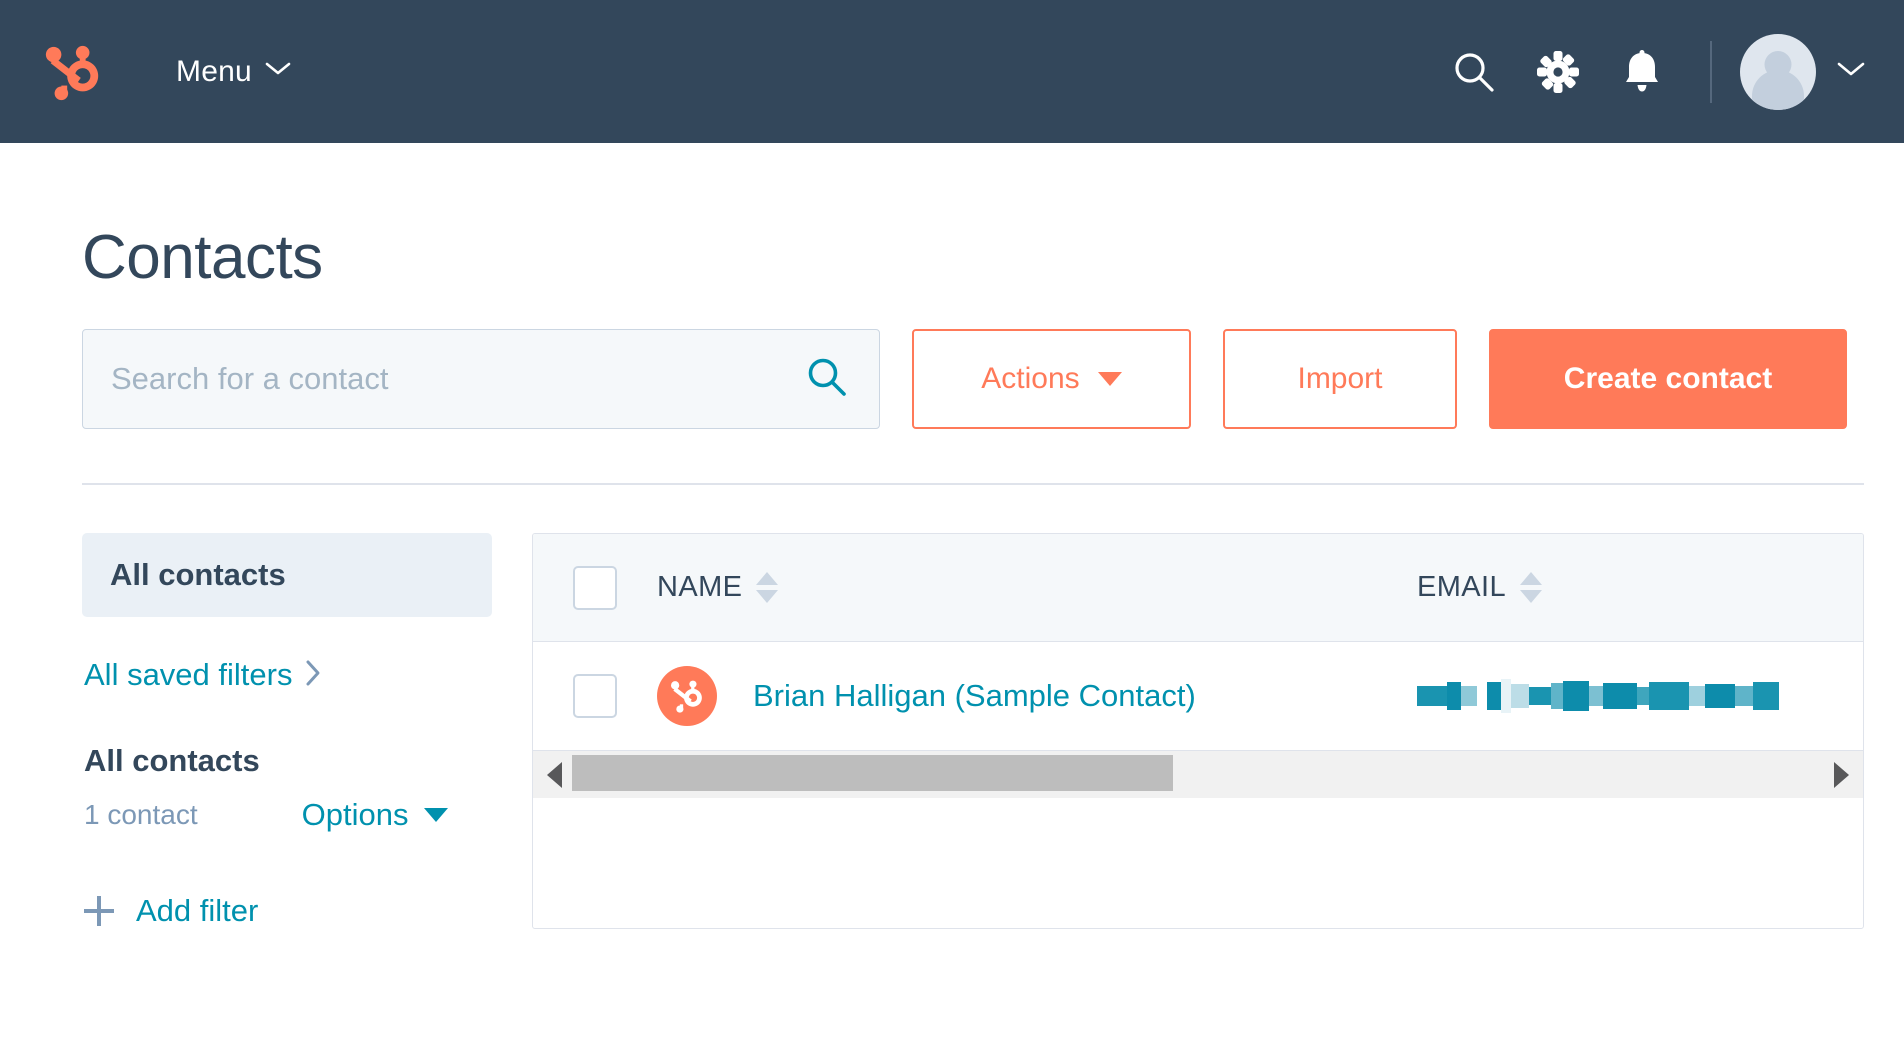  I want to click on scrollbar-track, so click(1198, 774).